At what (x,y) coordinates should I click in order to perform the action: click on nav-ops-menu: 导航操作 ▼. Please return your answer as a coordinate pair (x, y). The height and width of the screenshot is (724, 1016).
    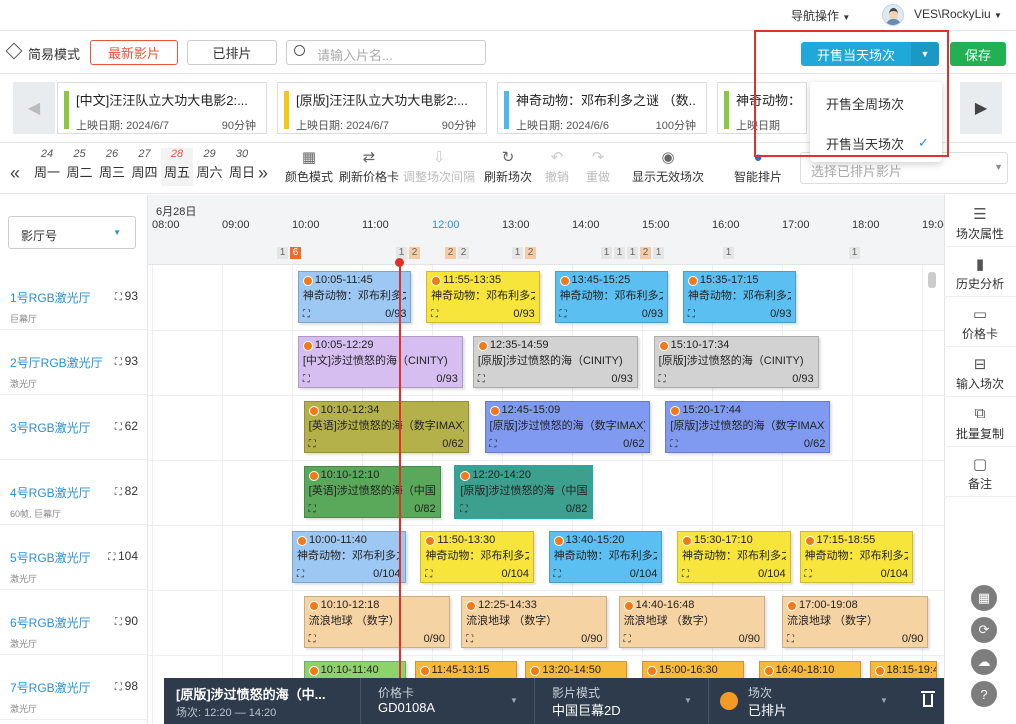
    Looking at the image, I should click on (820, 15).